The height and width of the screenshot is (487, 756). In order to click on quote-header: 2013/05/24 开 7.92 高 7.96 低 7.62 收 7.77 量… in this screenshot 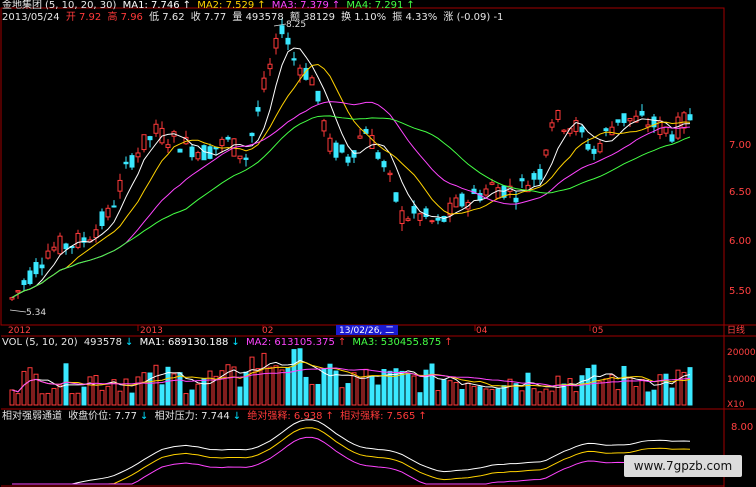, I will do `click(254, 18)`.